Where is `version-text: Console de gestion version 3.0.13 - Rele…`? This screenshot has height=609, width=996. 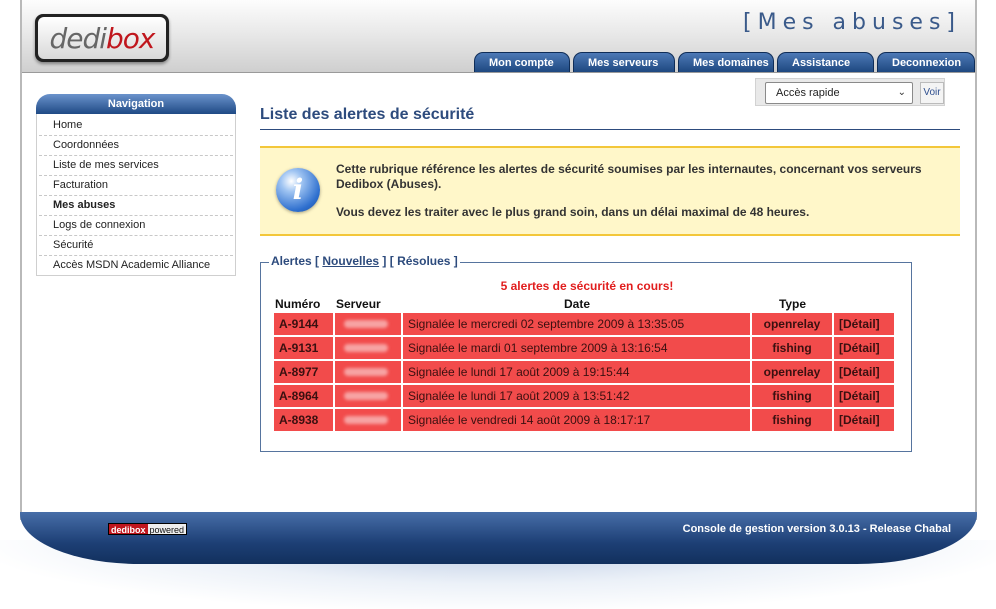
version-text: Console de gestion version 3.0.13 - Rele… is located at coordinates (816, 529).